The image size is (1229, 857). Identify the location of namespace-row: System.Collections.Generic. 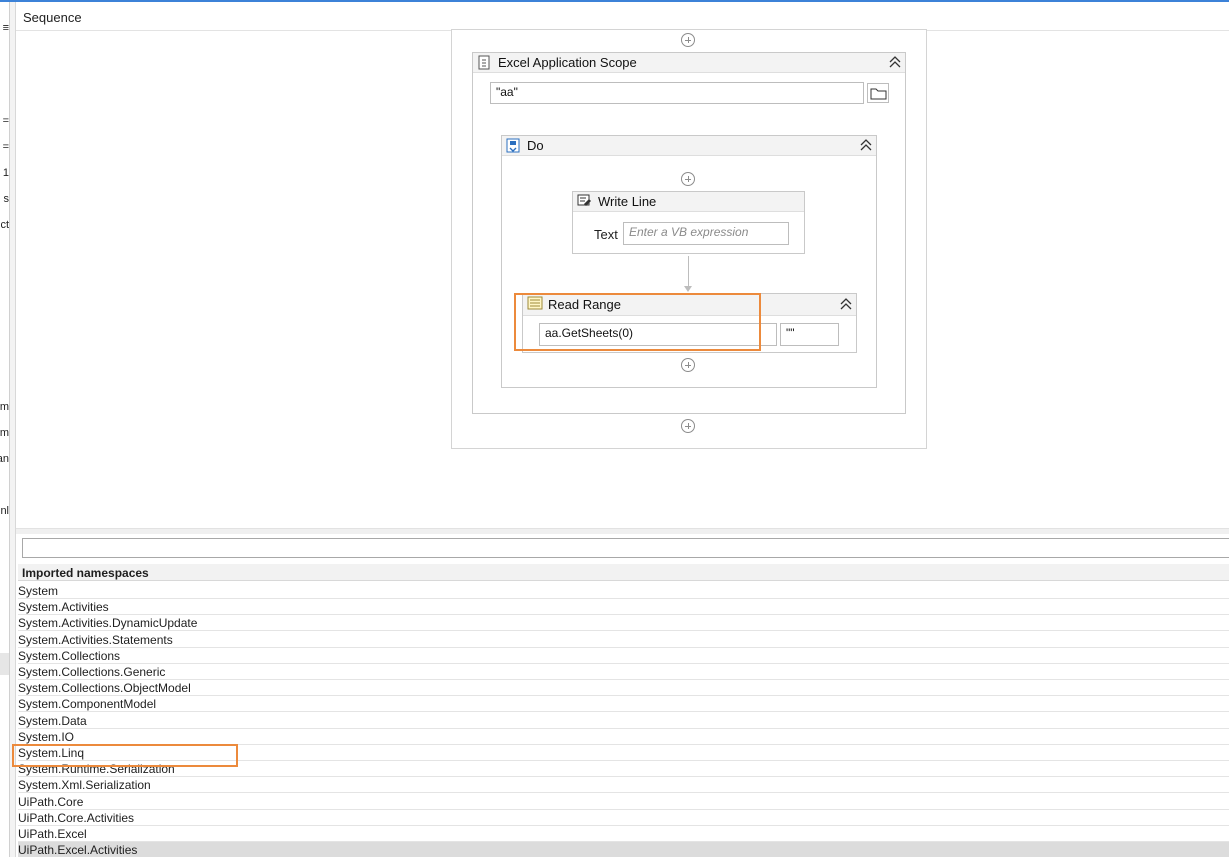
(623, 672).